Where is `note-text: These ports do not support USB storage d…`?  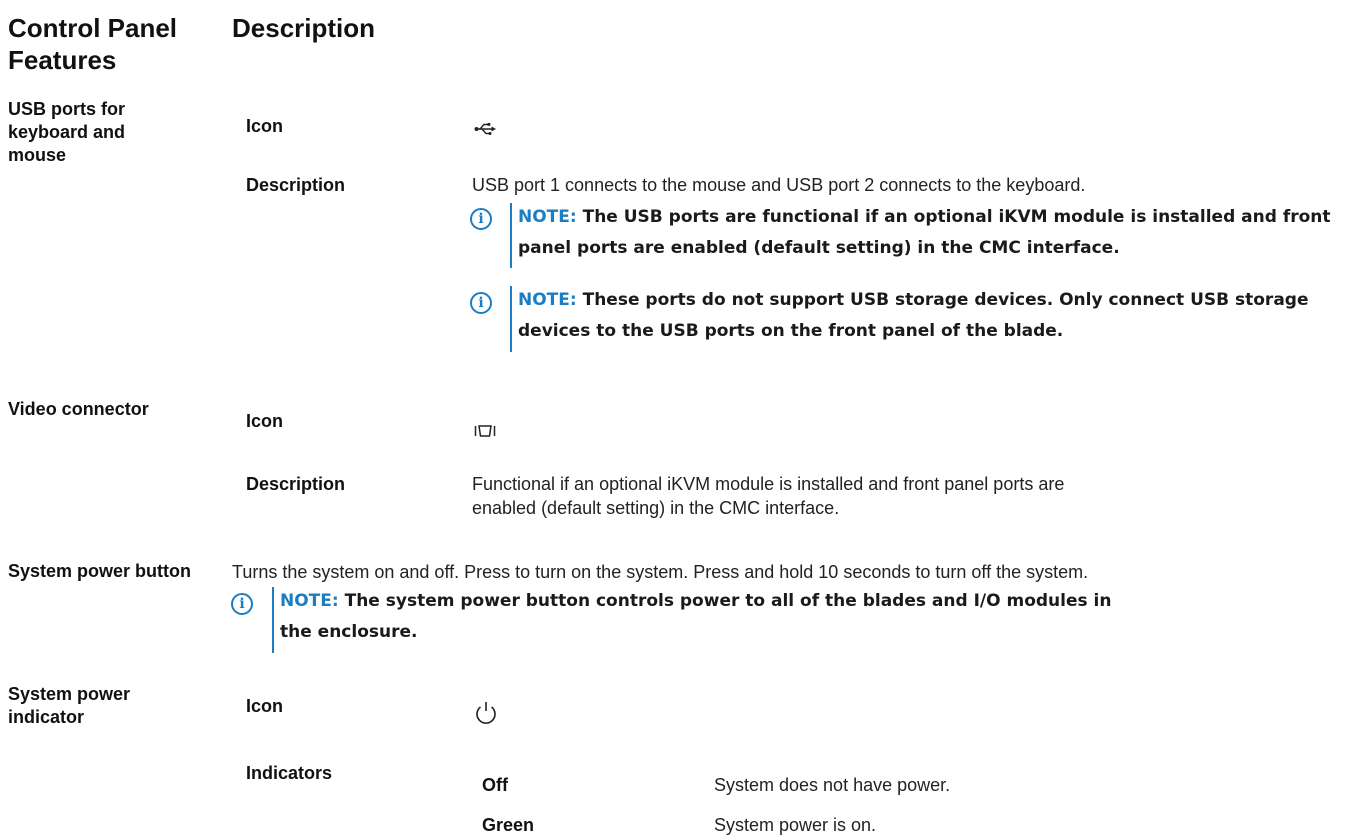 note-text: These ports do not support USB storage d… is located at coordinates (913, 315).